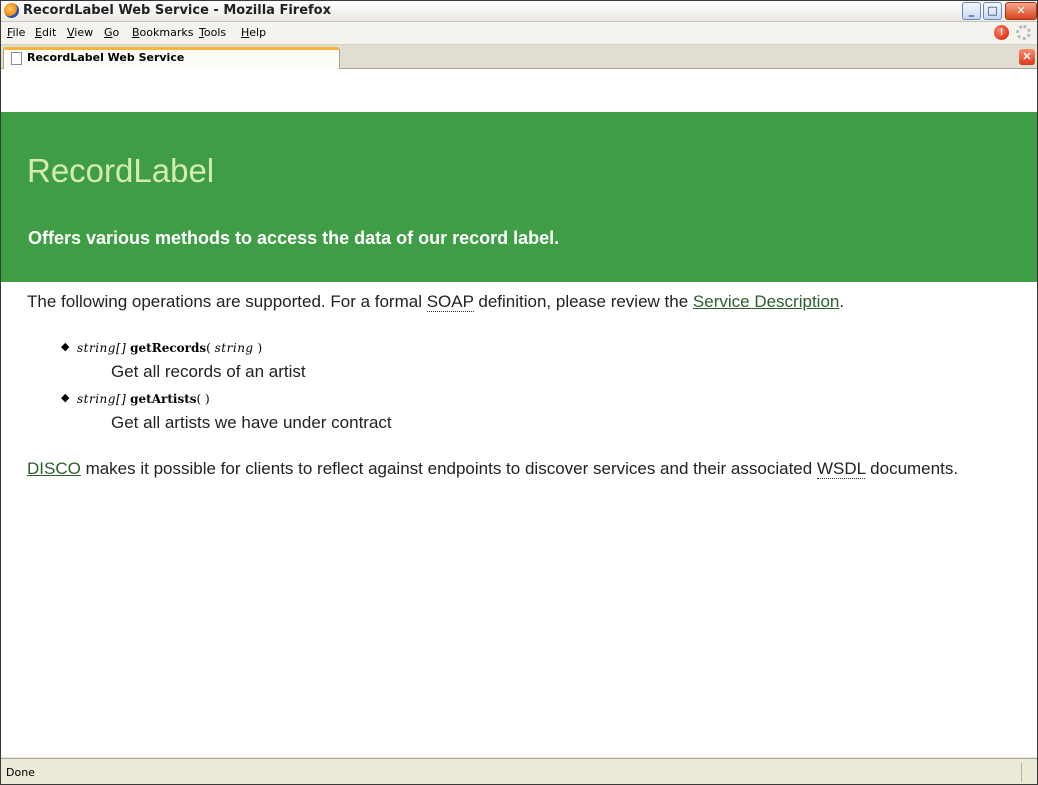  What do you see at coordinates (208, 371) in the screenshot?
I see `operation-description: Get all records of an artist` at bounding box center [208, 371].